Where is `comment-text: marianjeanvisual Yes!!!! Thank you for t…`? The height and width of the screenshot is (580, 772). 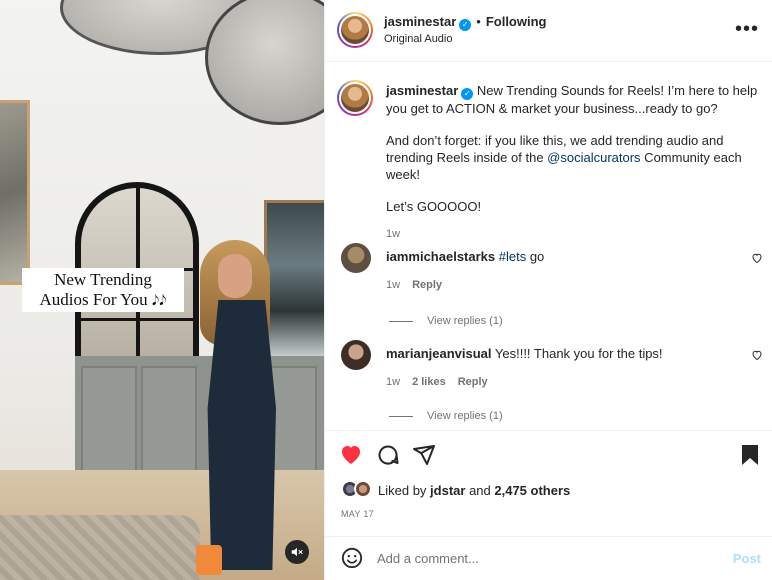
comment-text: marianjeanvisual Yes!!!! Thank you for t… is located at coordinates (556, 353).